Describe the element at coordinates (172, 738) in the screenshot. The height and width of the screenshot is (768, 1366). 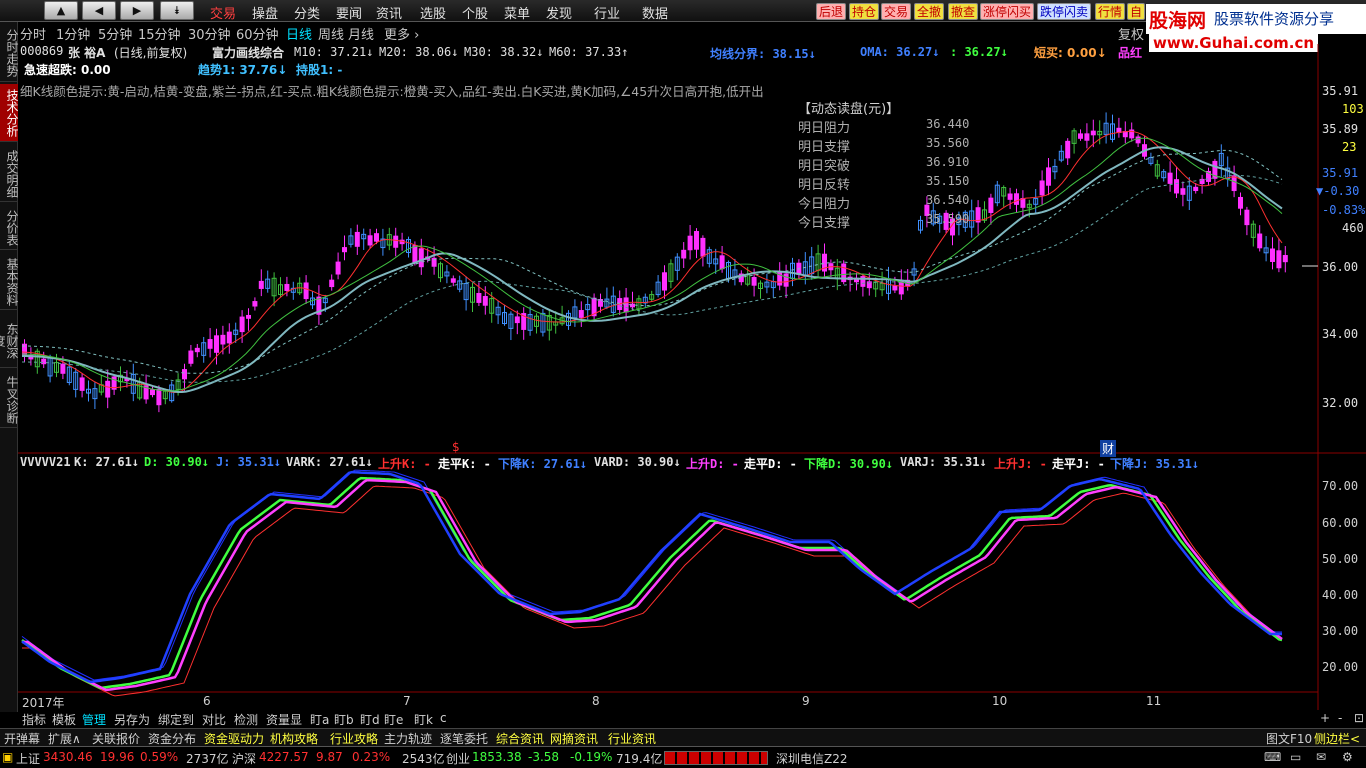
I see `shortcut-3: 资金分布` at that location.